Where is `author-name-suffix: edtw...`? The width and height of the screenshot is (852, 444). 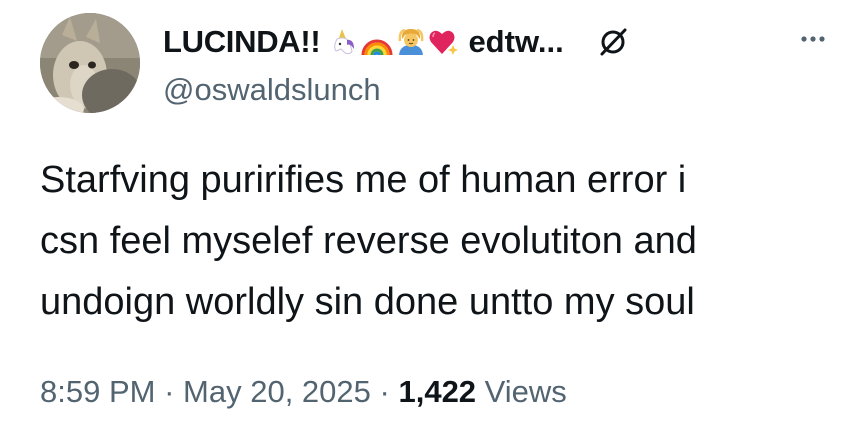
author-name-suffix: edtw... is located at coordinates (515, 42).